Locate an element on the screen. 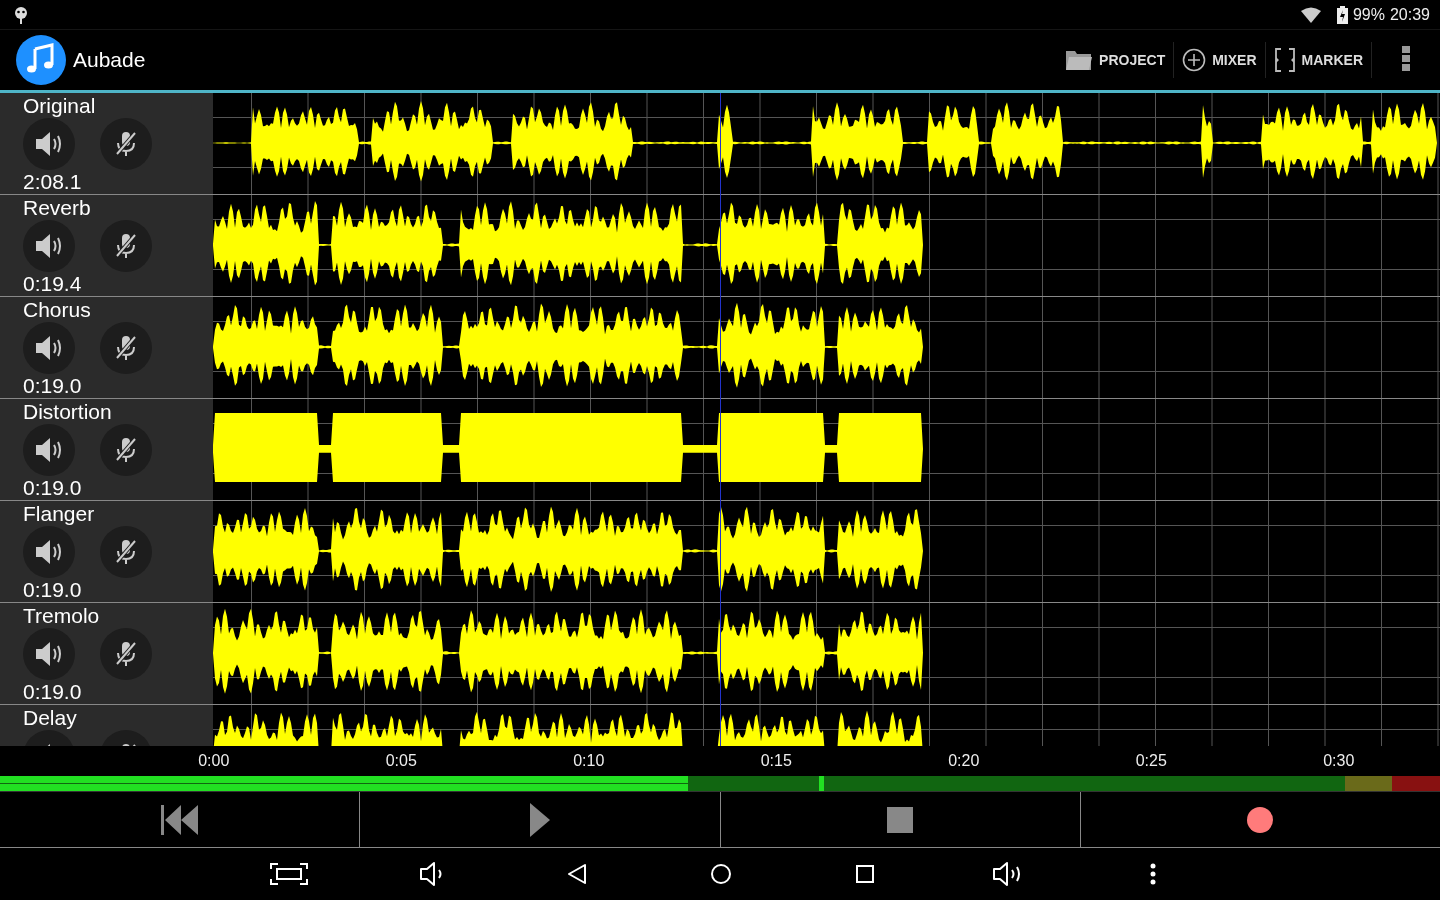  wifi-icon is located at coordinates (1310, 14).